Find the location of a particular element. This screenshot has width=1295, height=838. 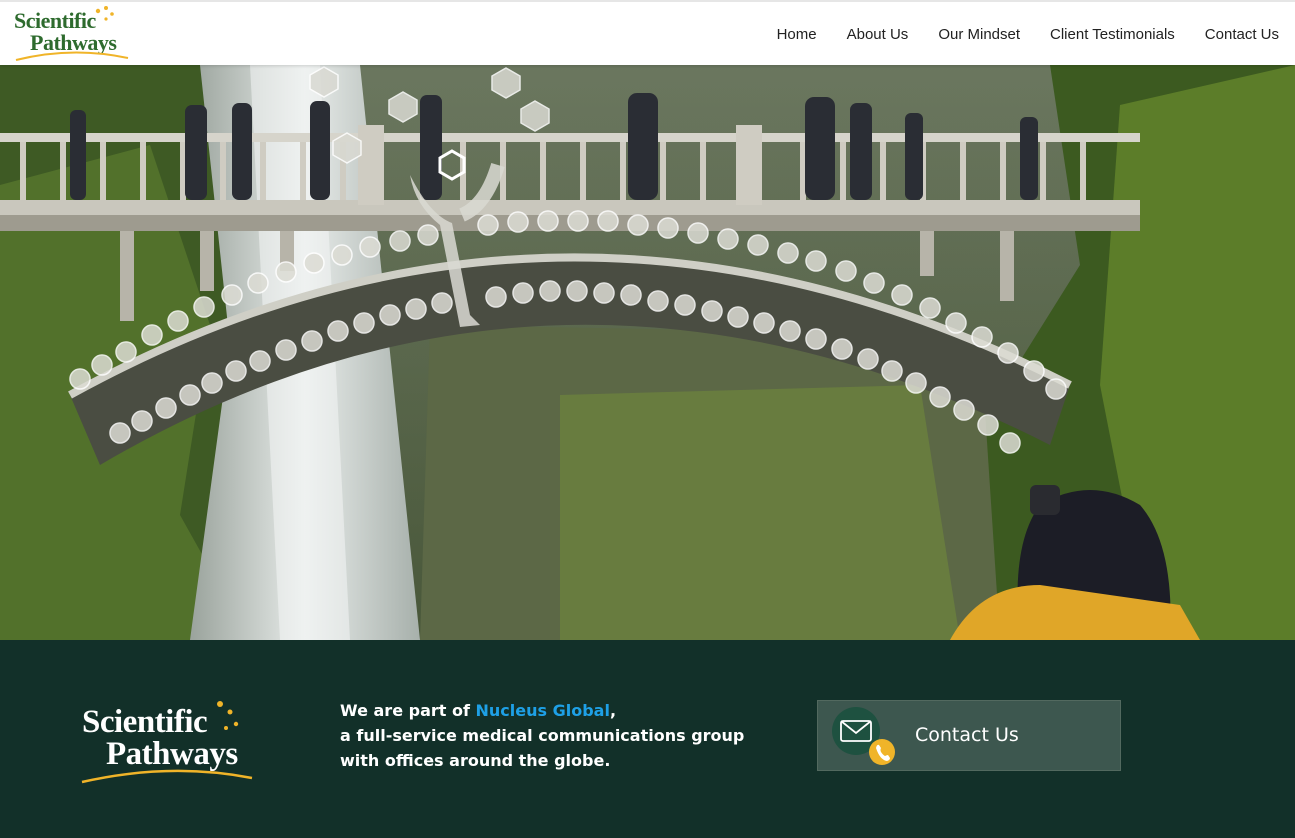

tagline-prefix: We are part of is located at coordinates (408, 710).